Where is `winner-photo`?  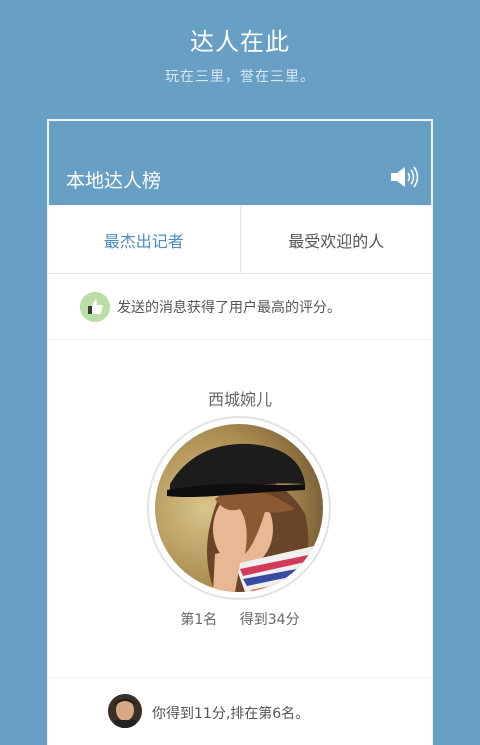 winner-photo is located at coordinates (239, 508).